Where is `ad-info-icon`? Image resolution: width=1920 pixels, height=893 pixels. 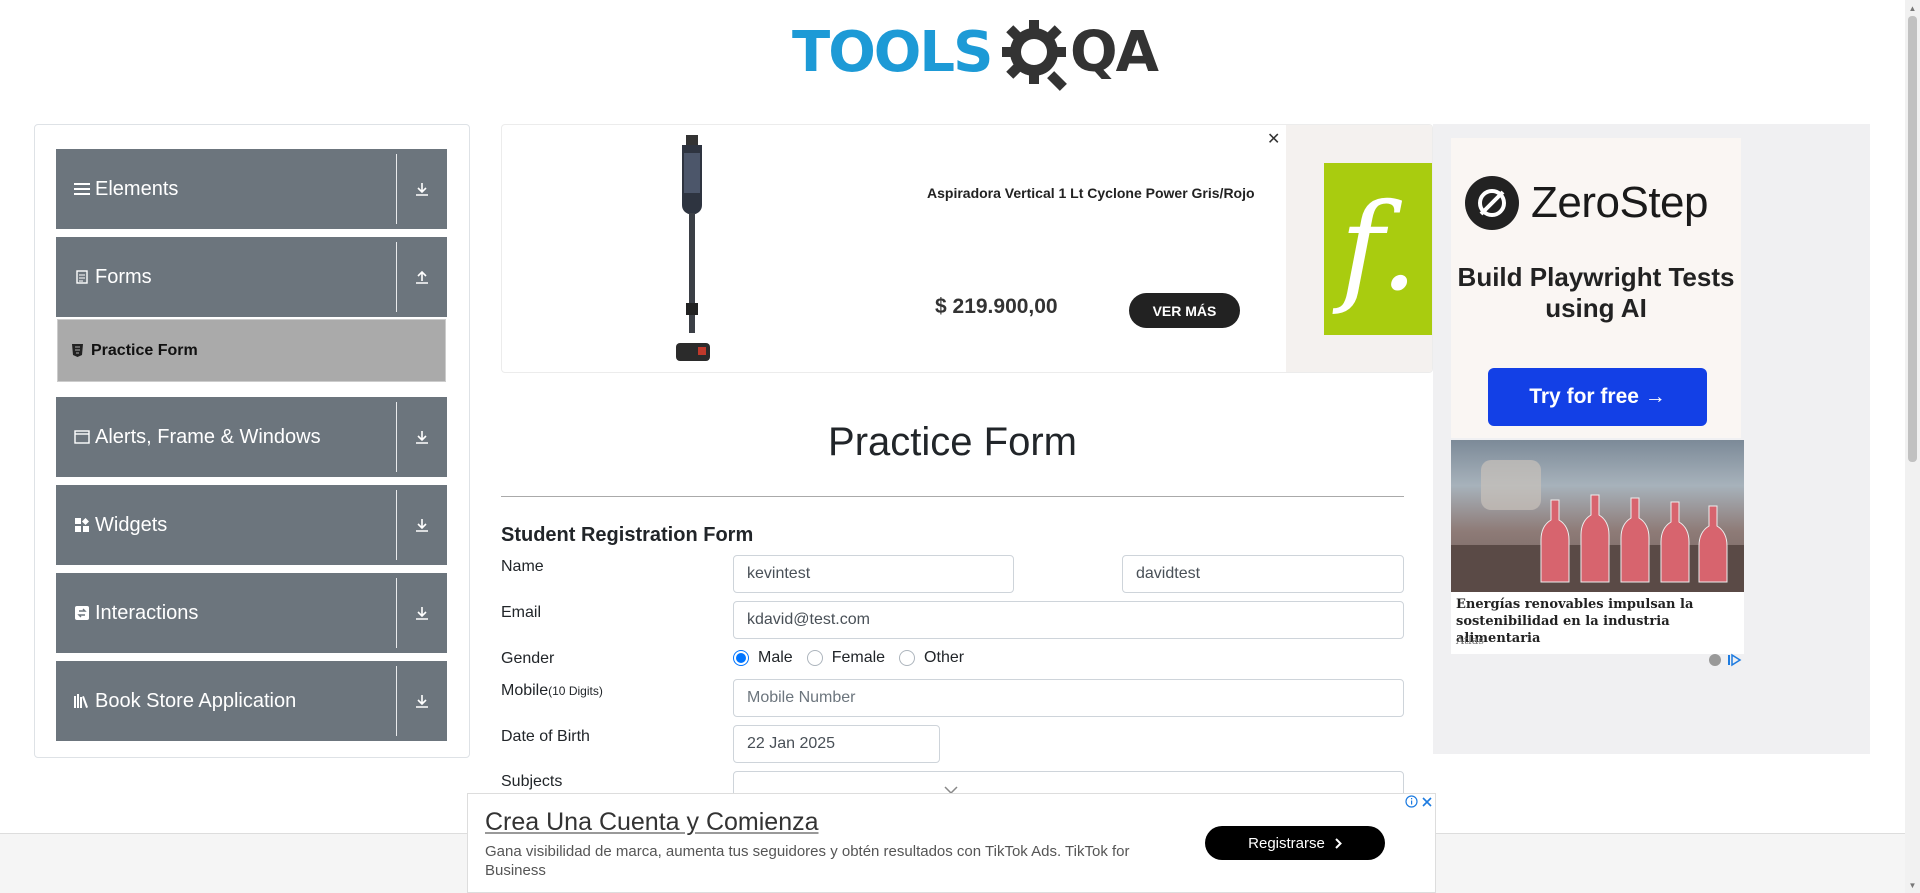
ad-info-icon is located at coordinates (1411, 801).